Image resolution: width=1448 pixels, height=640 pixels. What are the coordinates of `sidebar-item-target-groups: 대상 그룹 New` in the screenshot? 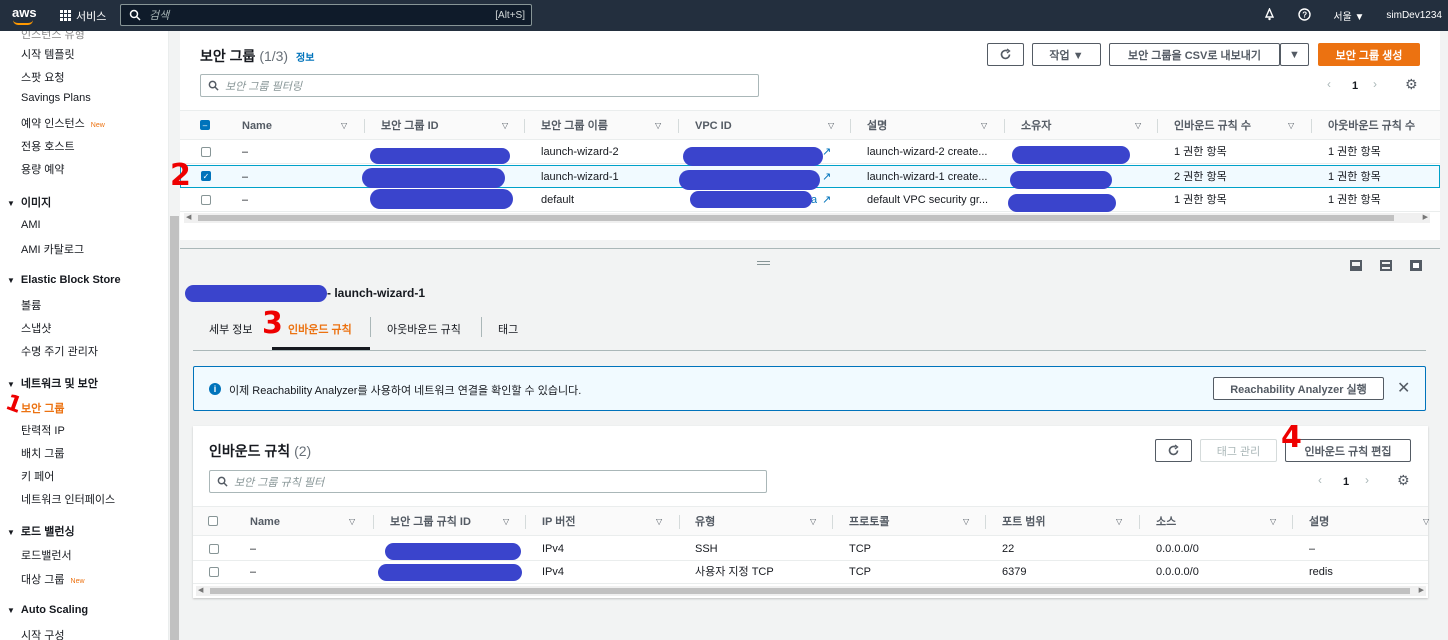 It's located at (53, 579).